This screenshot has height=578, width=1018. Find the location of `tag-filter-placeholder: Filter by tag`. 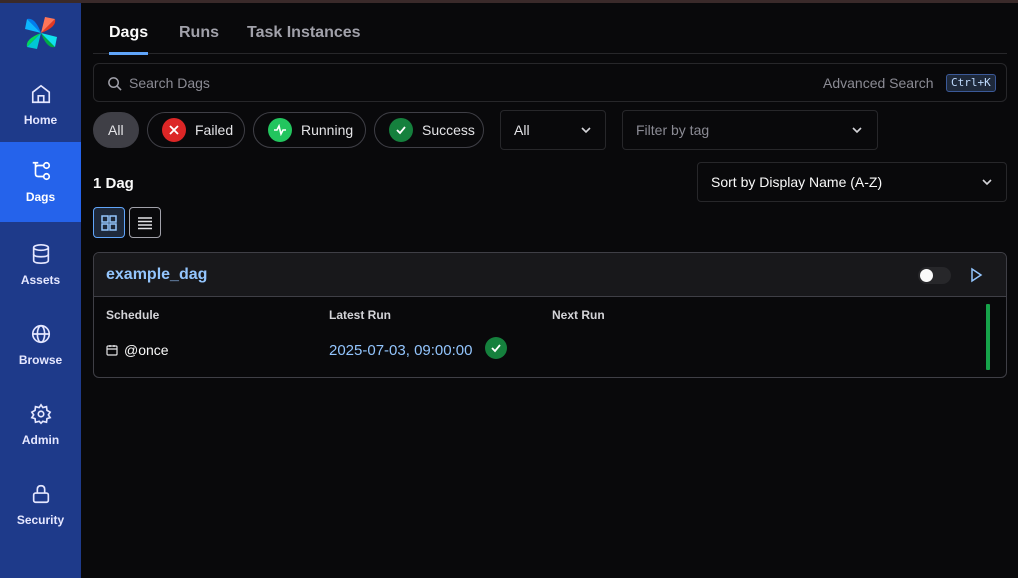

tag-filter-placeholder: Filter by tag is located at coordinates (673, 130).